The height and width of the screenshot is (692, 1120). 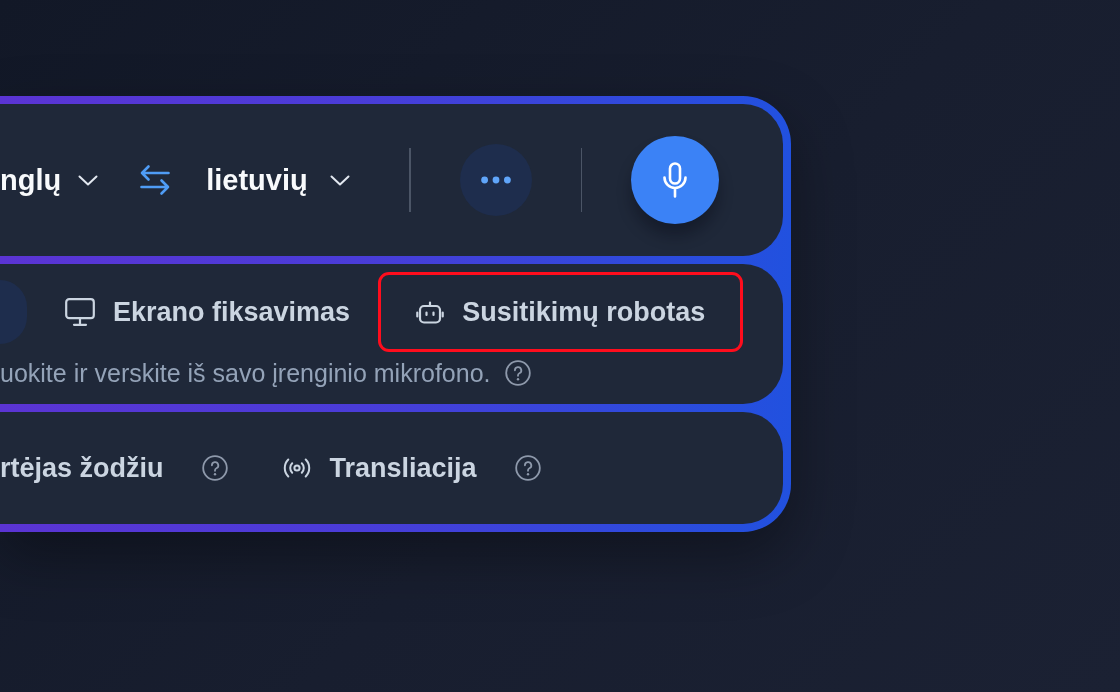 What do you see at coordinates (278, 180) in the screenshot?
I see `language-dropdown: lietuvių` at bounding box center [278, 180].